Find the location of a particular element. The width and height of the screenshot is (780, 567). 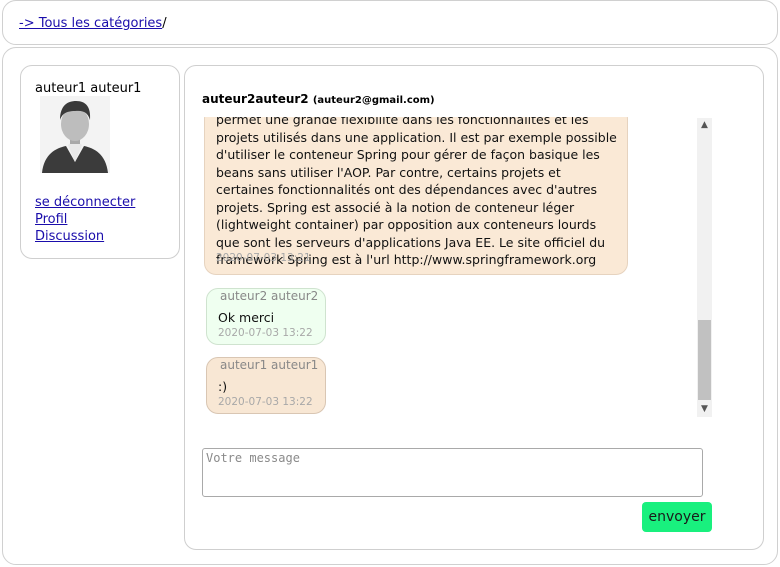

contact-email: (auteur2@gmail.com) is located at coordinates (373, 100).